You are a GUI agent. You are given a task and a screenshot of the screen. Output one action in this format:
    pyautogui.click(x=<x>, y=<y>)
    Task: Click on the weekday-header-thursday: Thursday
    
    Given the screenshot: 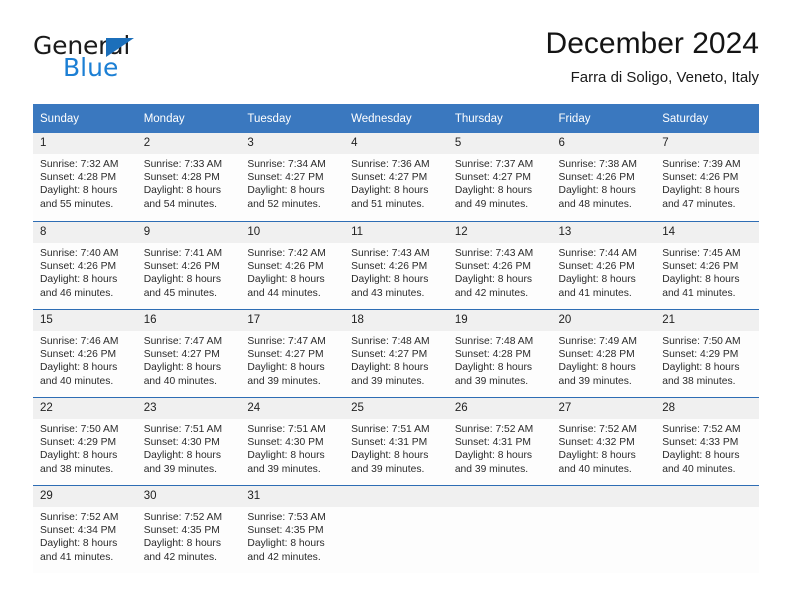 What is the action you would take?
    pyautogui.click(x=499, y=118)
    